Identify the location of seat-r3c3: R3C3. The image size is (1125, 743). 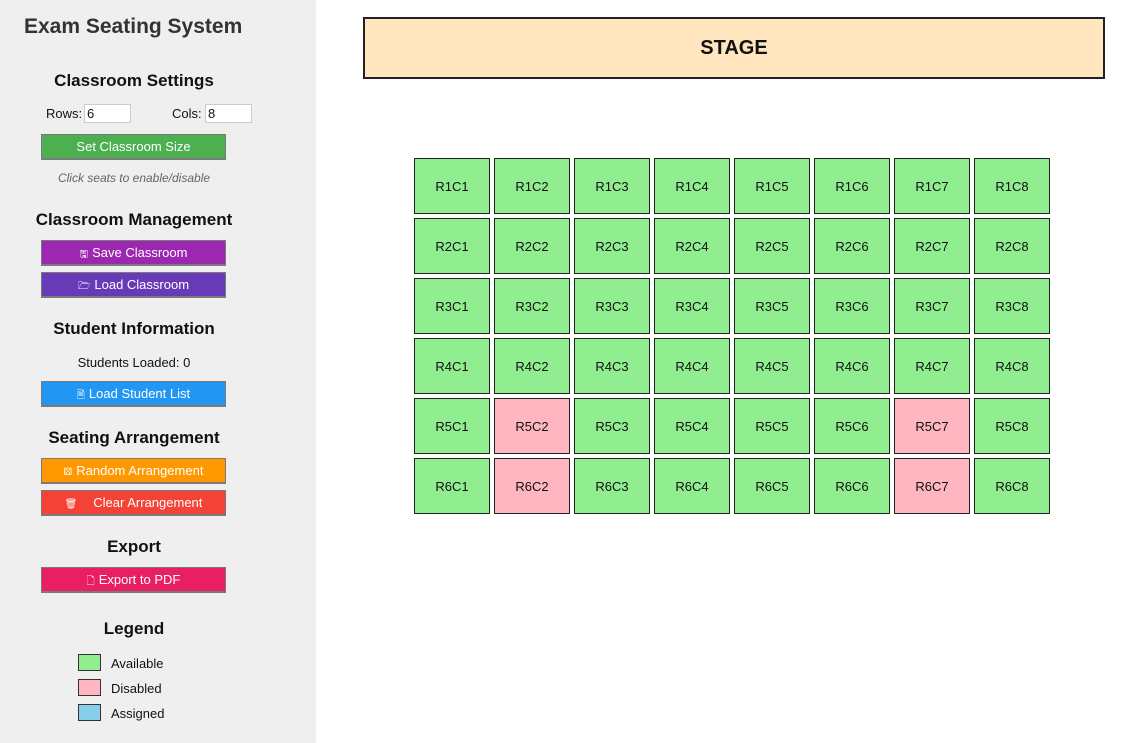
(612, 306).